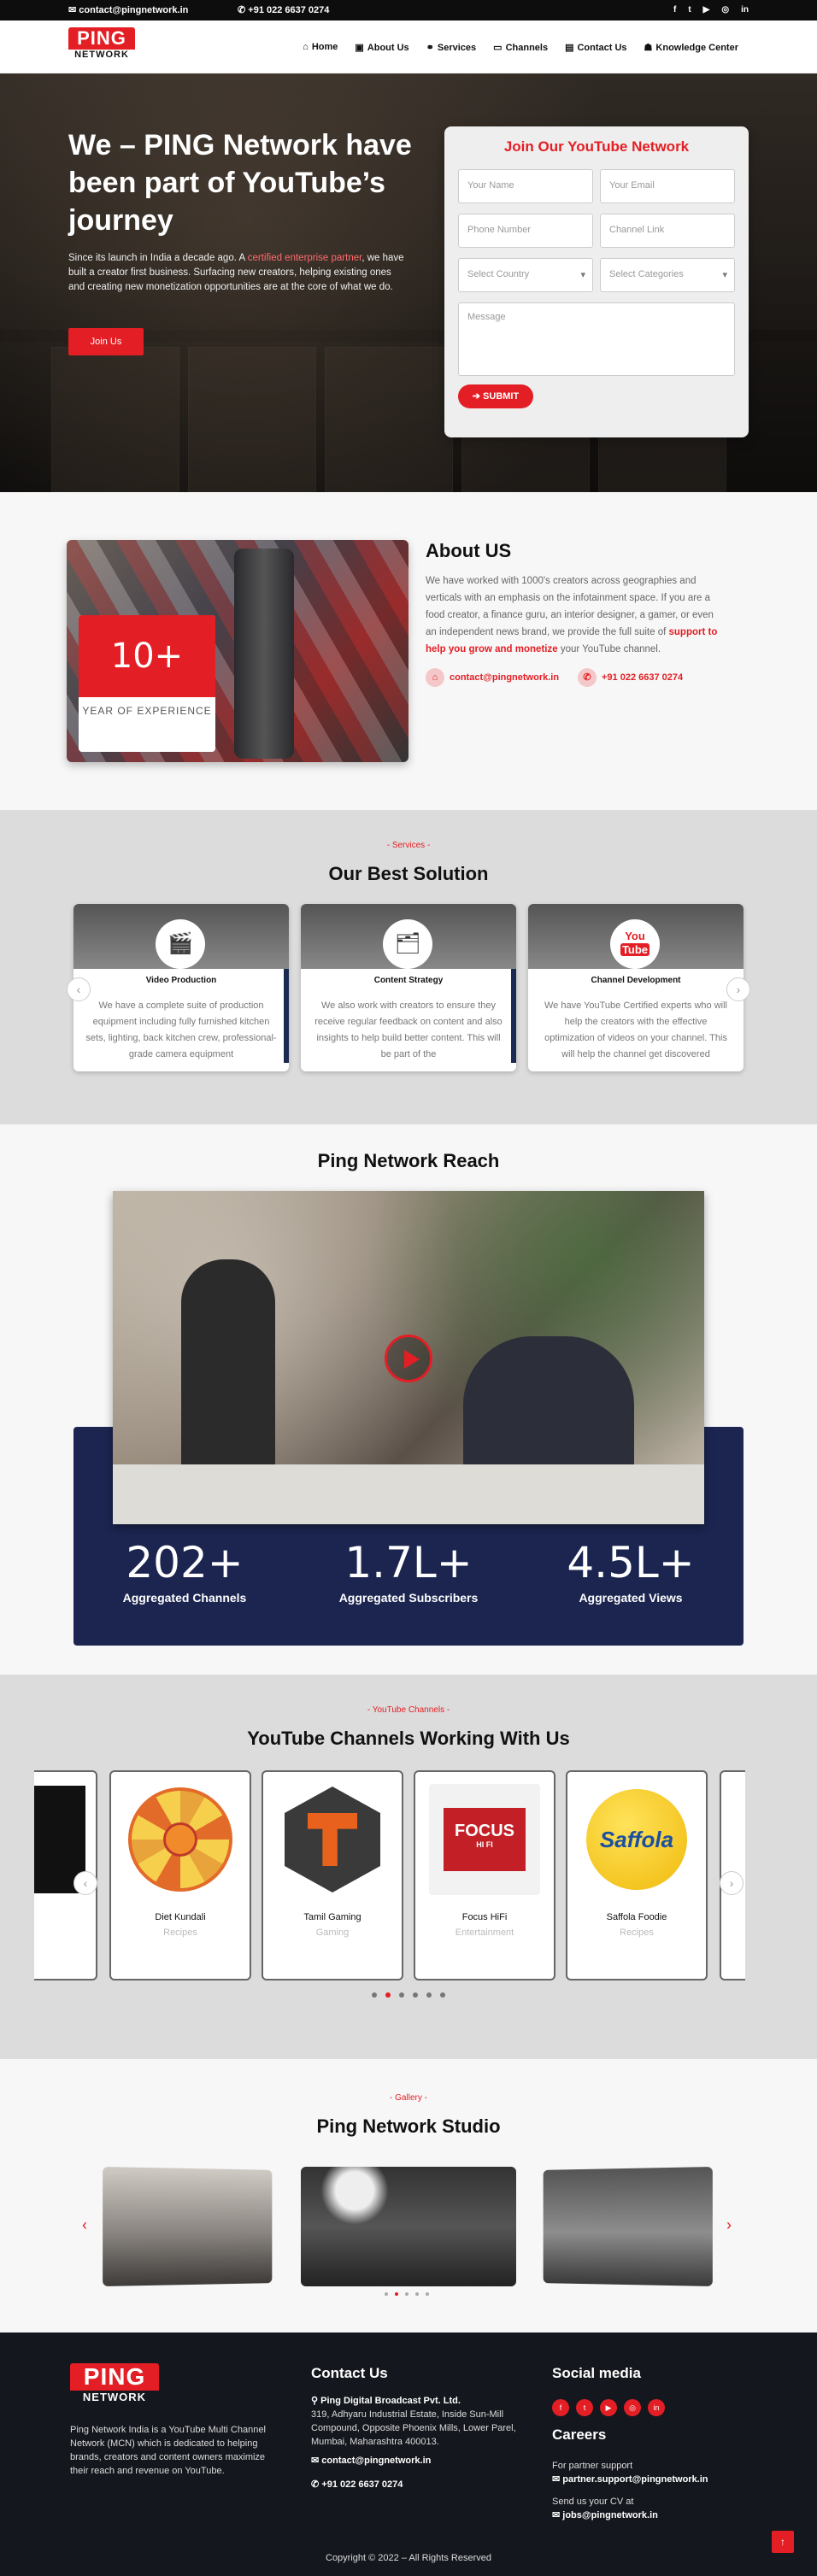  I want to click on youtube-logo-icon: You Tube, so click(635, 944).